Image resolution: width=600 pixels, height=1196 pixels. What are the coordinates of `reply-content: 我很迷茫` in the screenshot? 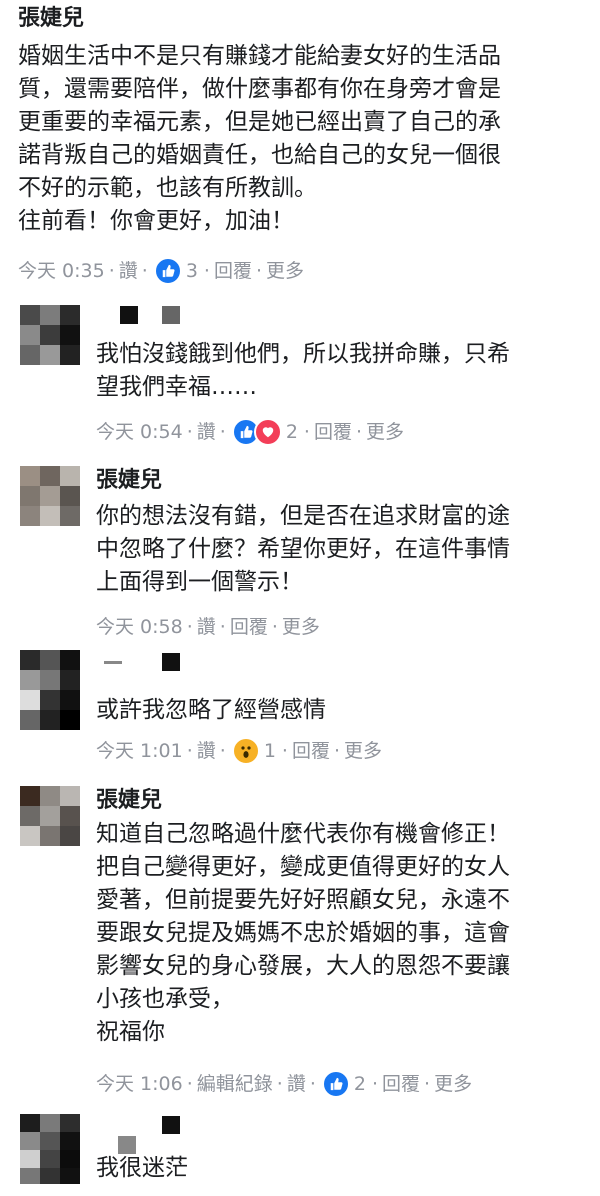 It's located at (346, 1168).